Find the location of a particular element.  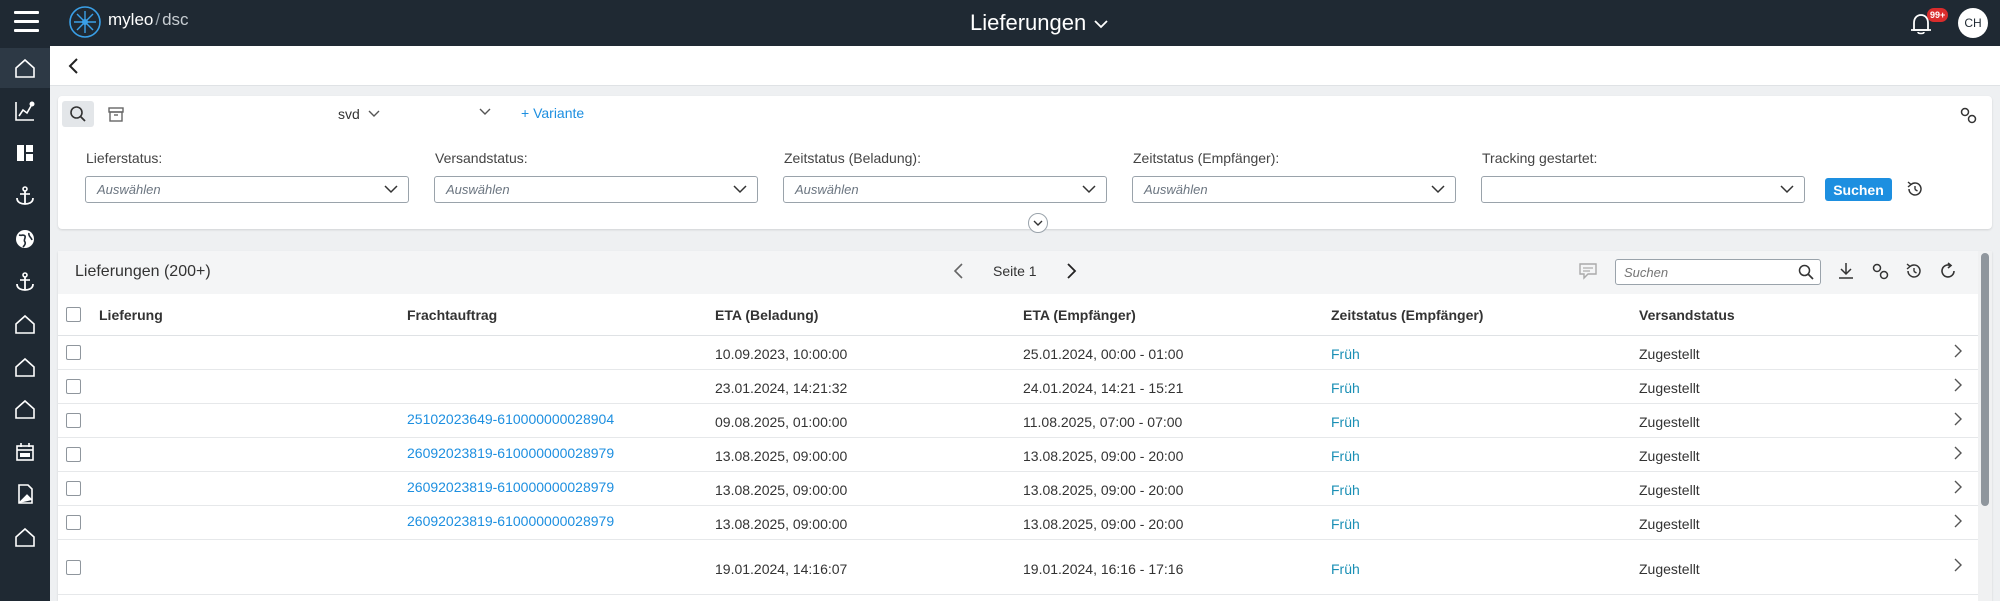

back-bar is located at coordinates (1025, 66).